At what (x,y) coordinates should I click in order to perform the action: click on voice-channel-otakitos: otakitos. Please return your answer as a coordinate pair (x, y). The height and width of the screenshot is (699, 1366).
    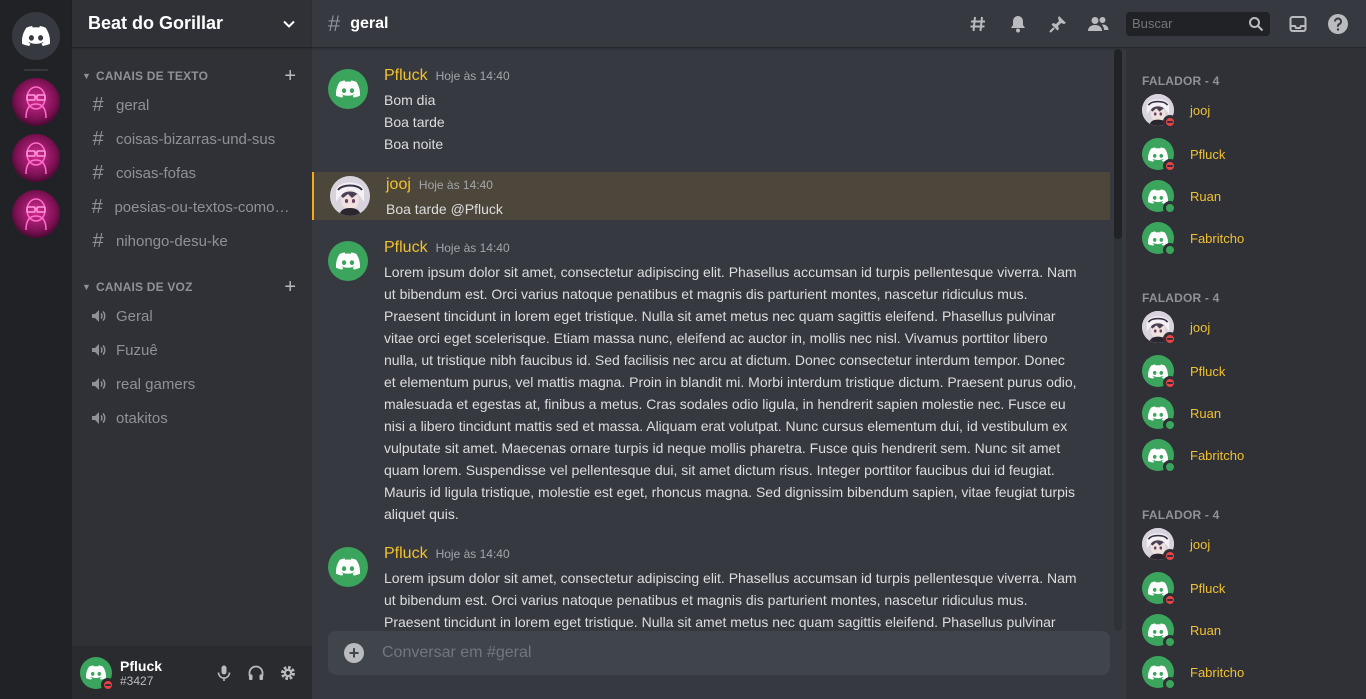
    Looking at the image, I should click on (192, 418).